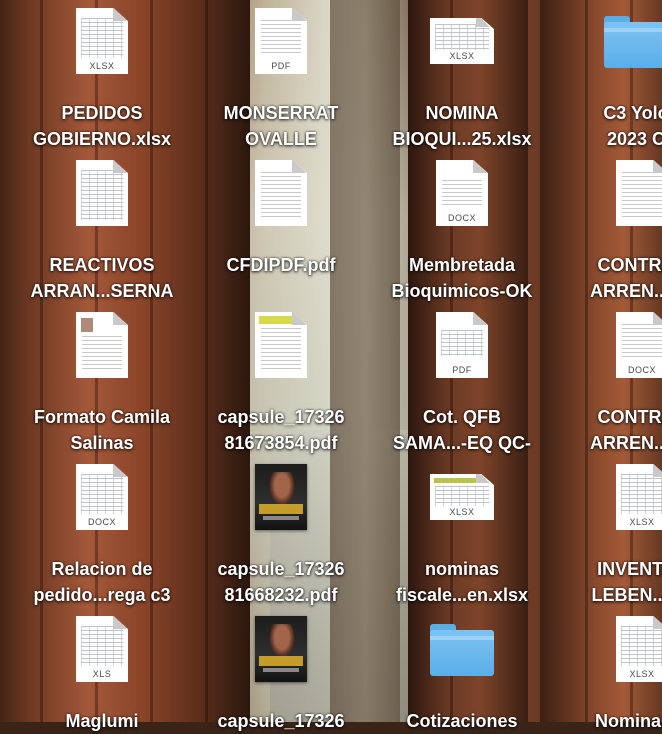  What do you see at coordinates (102, 278) in the screenshot?
I see `file-name-label: REACTIVOS ARRAN...SERNA` at bounding box center [102, 278].